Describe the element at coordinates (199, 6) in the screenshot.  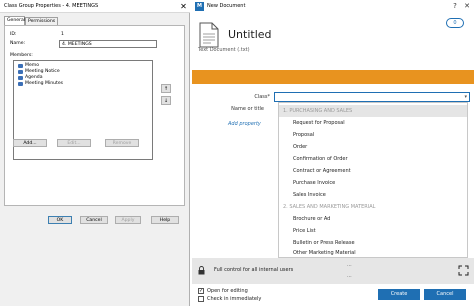
I see `app-logo-icon: M` at that location.